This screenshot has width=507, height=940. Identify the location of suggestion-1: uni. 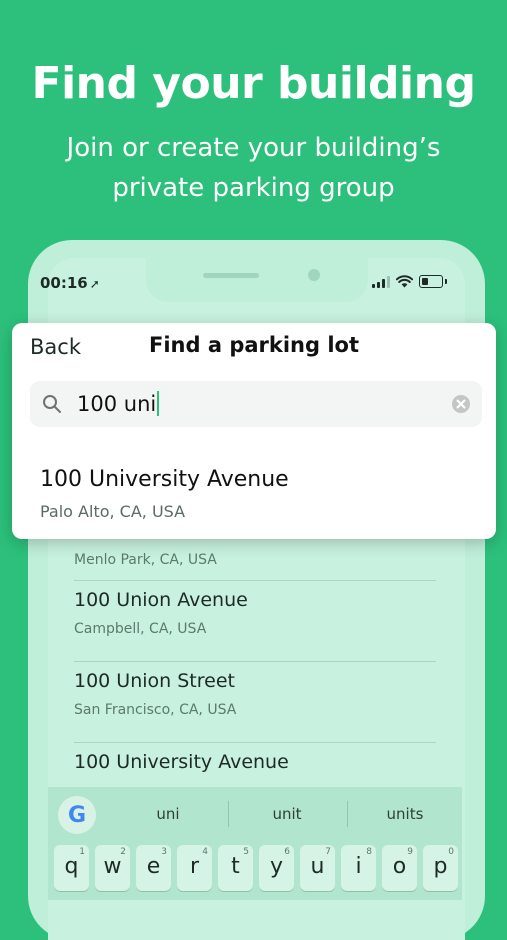
(168, 814).